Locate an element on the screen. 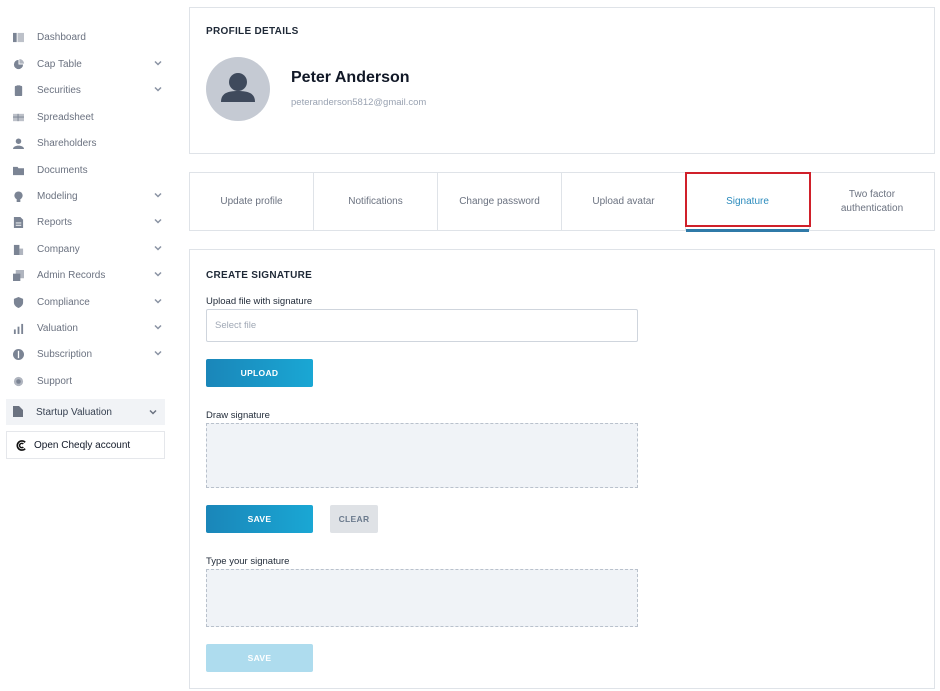  sidebar-item-support: Support is located at coordinates (86, 381).